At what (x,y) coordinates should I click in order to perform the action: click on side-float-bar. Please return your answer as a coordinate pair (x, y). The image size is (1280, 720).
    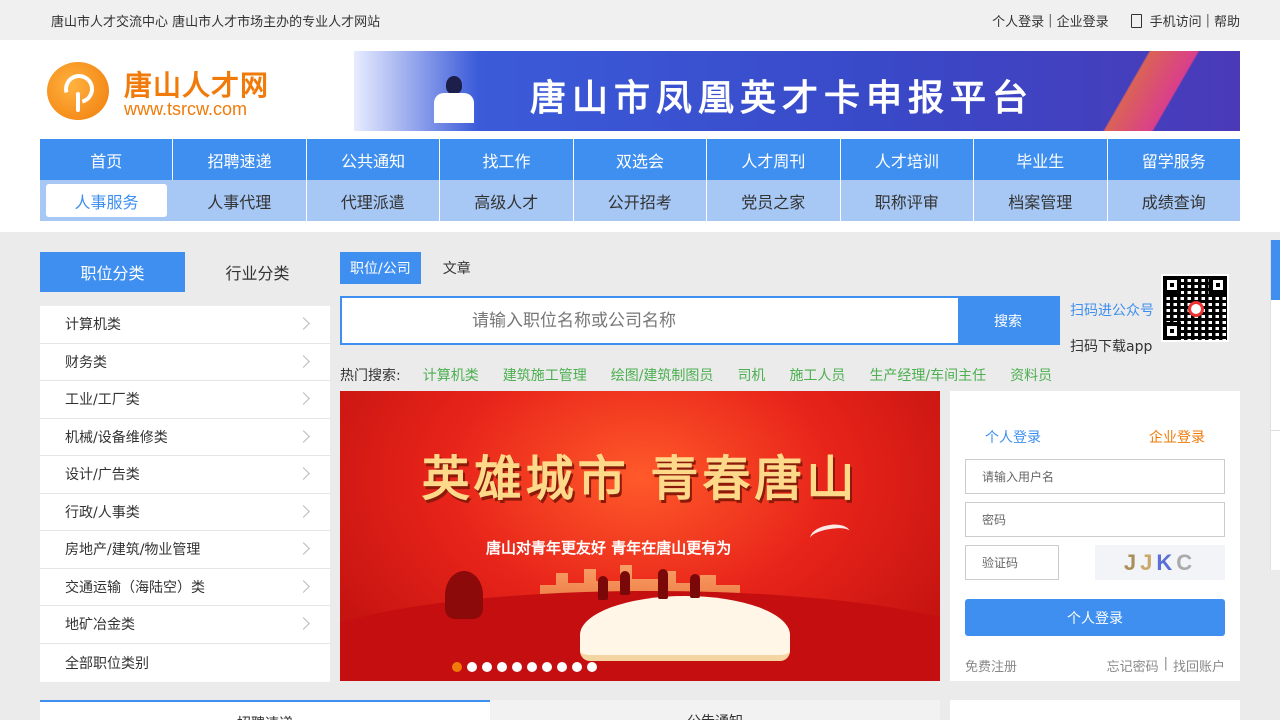
    Looking at the image, I should click on (1275, 405).